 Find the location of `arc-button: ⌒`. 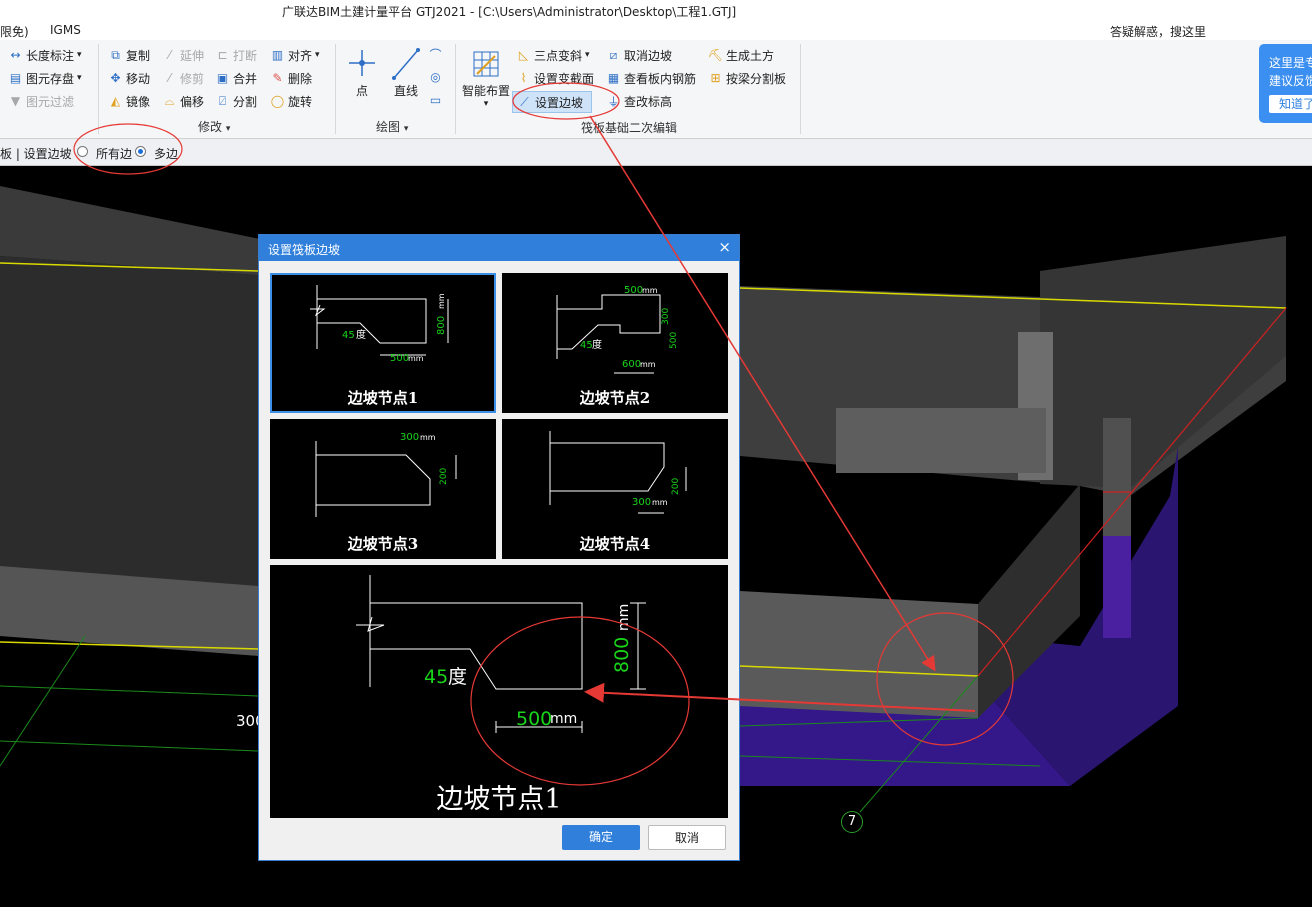

arc-button: ⌒ is located at coordinates (437, 54).